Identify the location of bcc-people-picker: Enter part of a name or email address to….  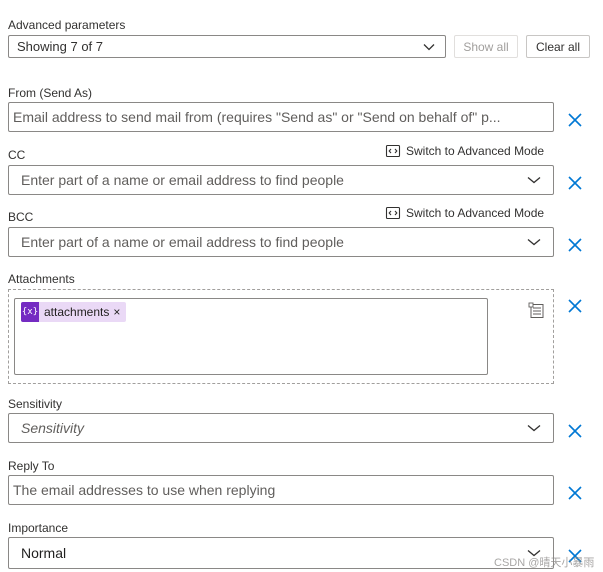
(281, 242).